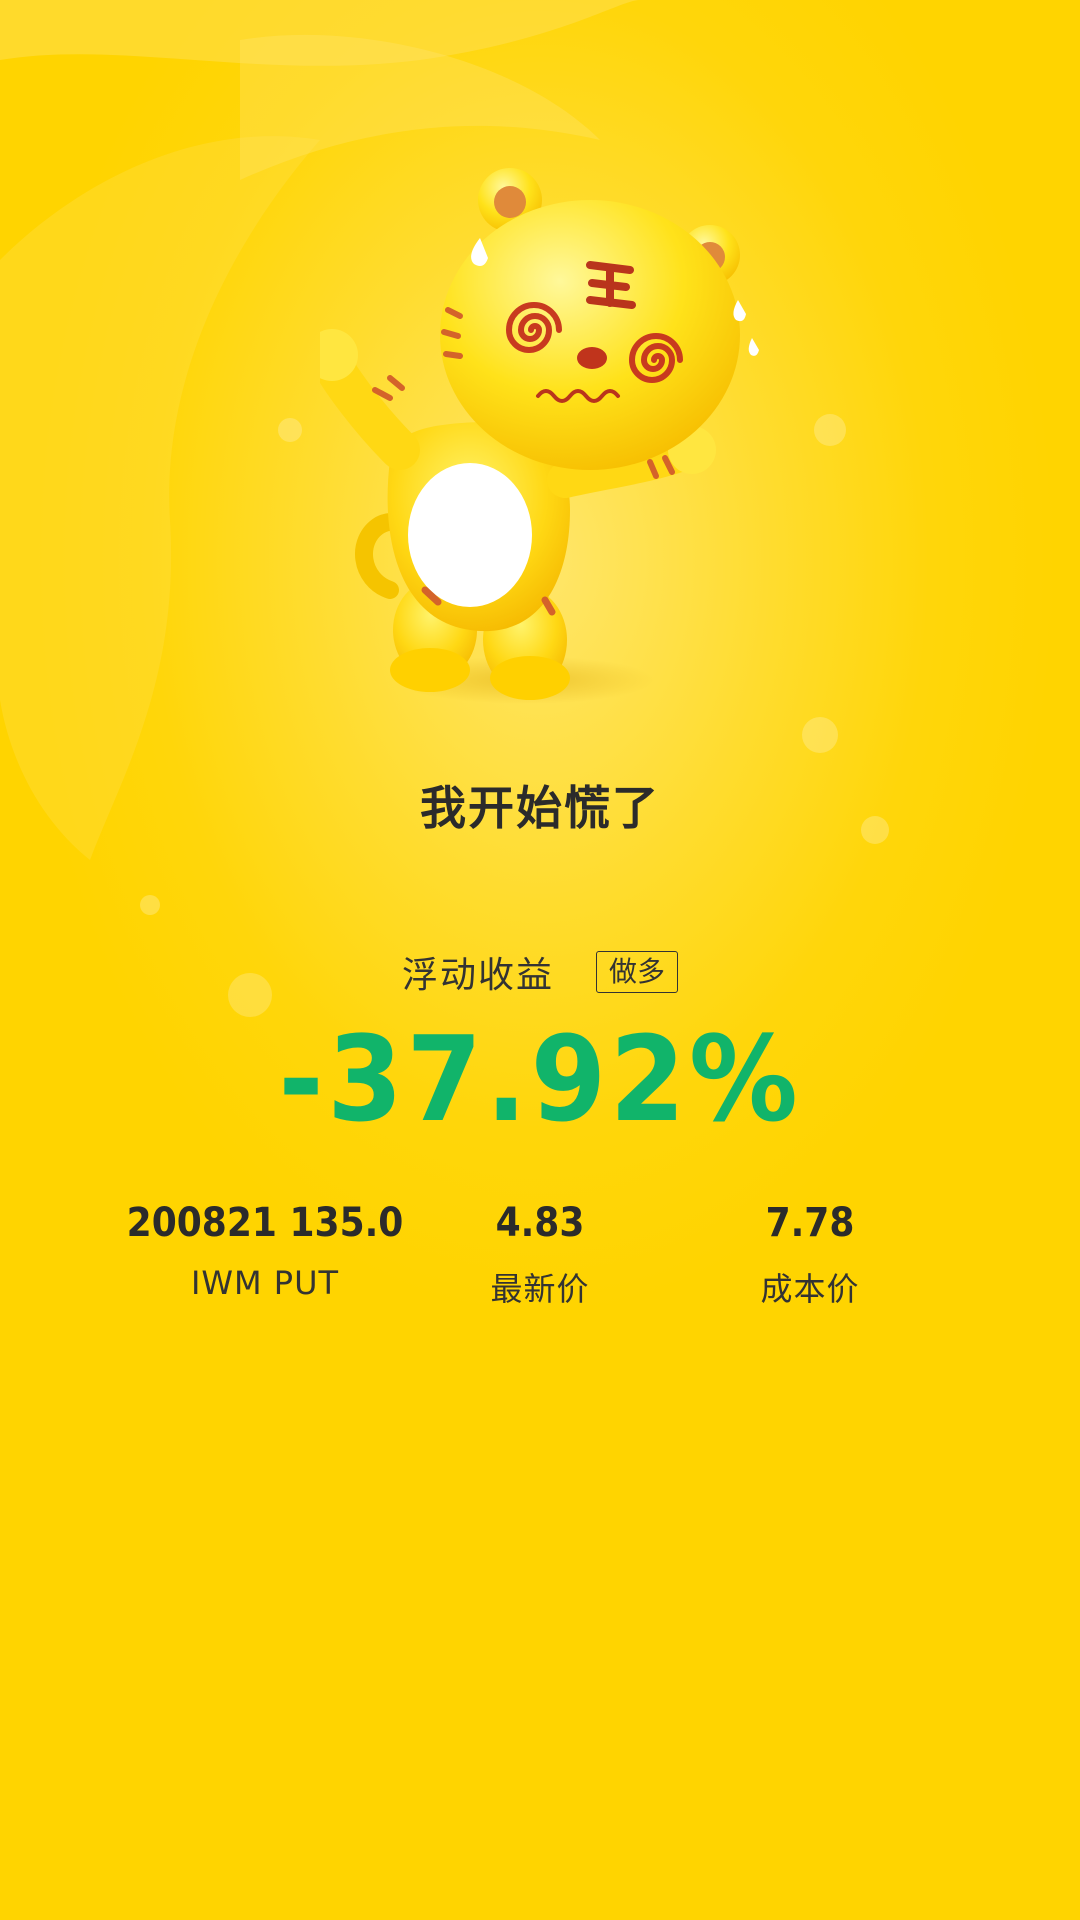 This screenshot has height=1920, width=1080. What do you see at coordinates (265, 1251) in the screenshot?
I see `stat-contract: 200821 135.0 IWM PUT` at bounding box center [265, 1251].